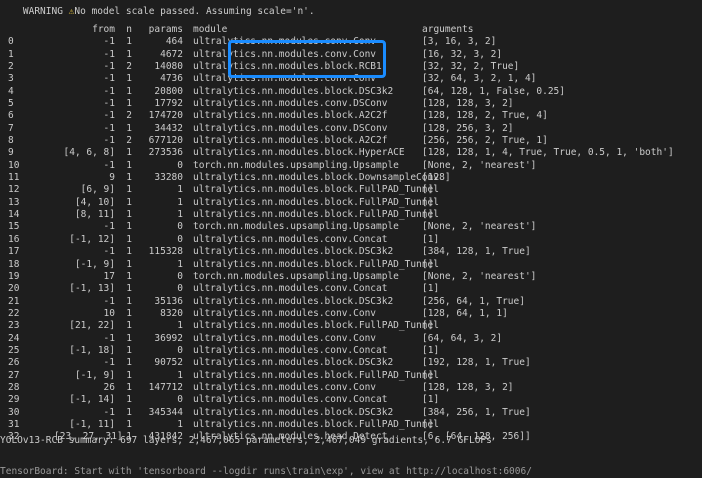  What do you see at coordinates (171, 79) in the screenshot?
I see `row-params: 4736` at bounding box center [171, 79].